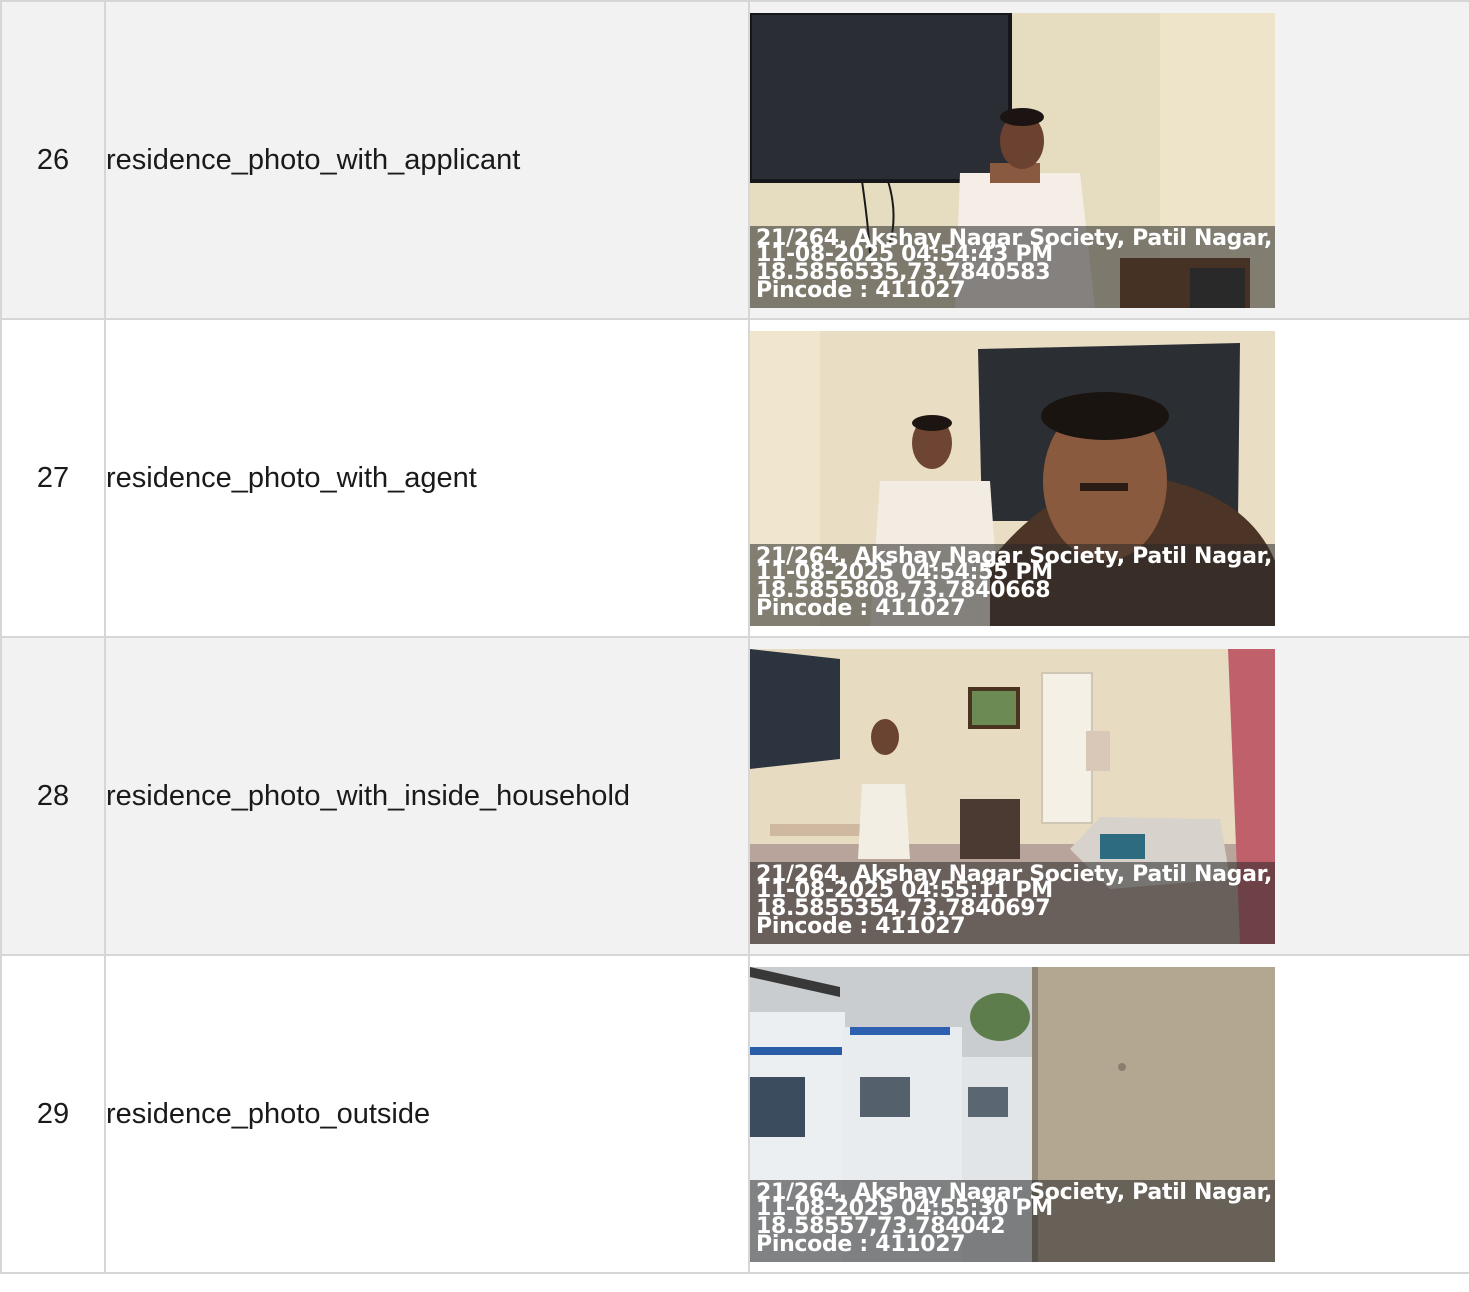 Image resolution: width=1469 pixels, height=1292 pixels. I want to click on row-number: 28, so click(53, 796).